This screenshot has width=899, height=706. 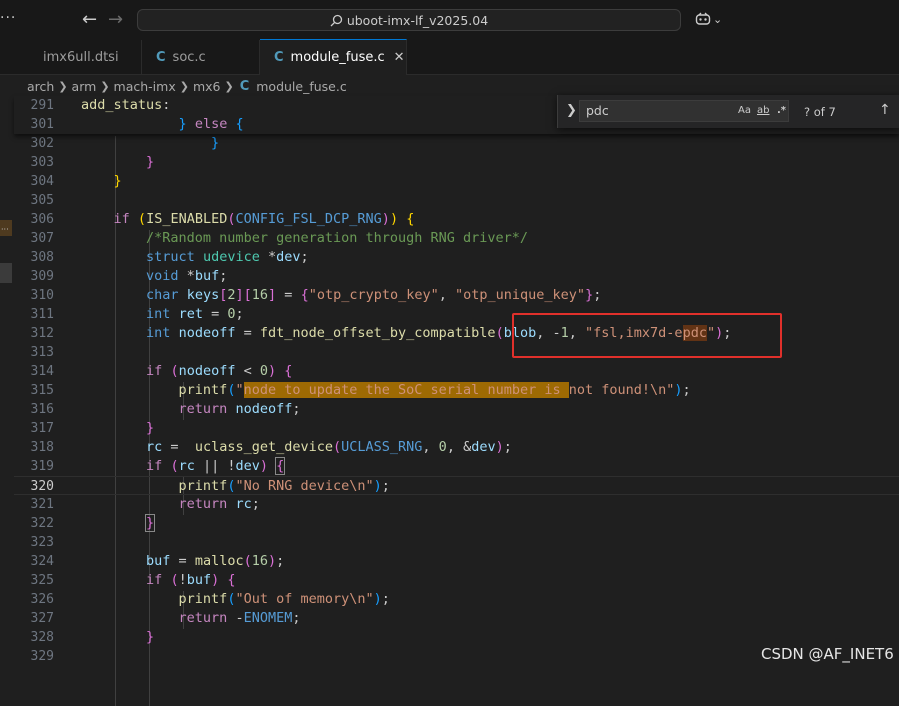 I want to click on code-line: 316 return nodeoff;, so click(x=165, y=409).